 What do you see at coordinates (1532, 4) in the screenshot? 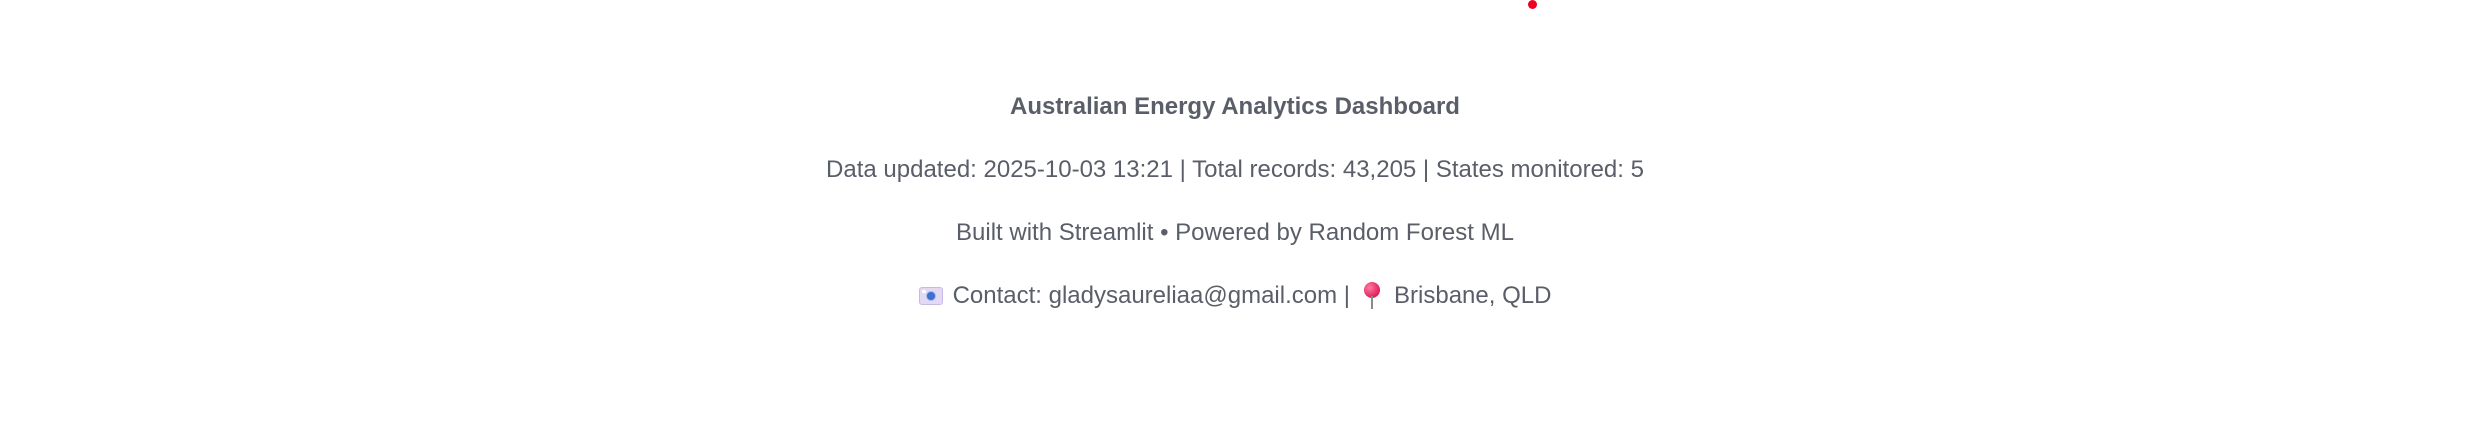
I see `status-indicator-dot` at bounding box center [1532, 4].